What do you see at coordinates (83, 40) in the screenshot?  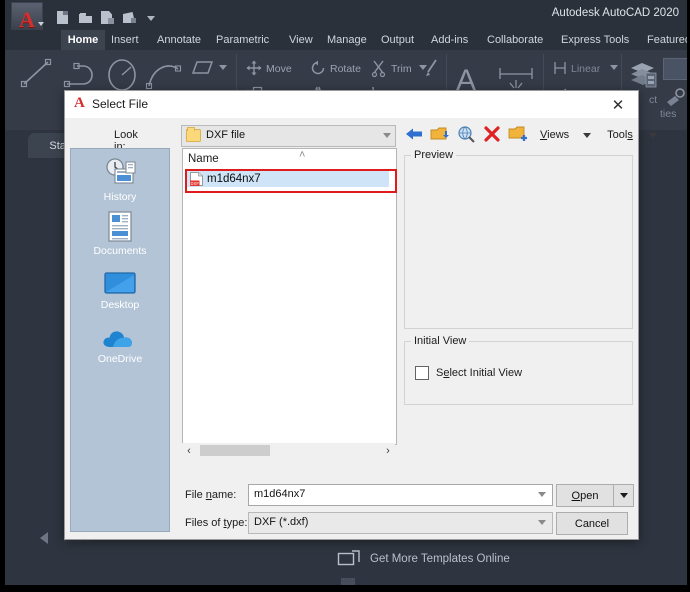 I see `tab-home: Home` at bounding box center [83, 40].